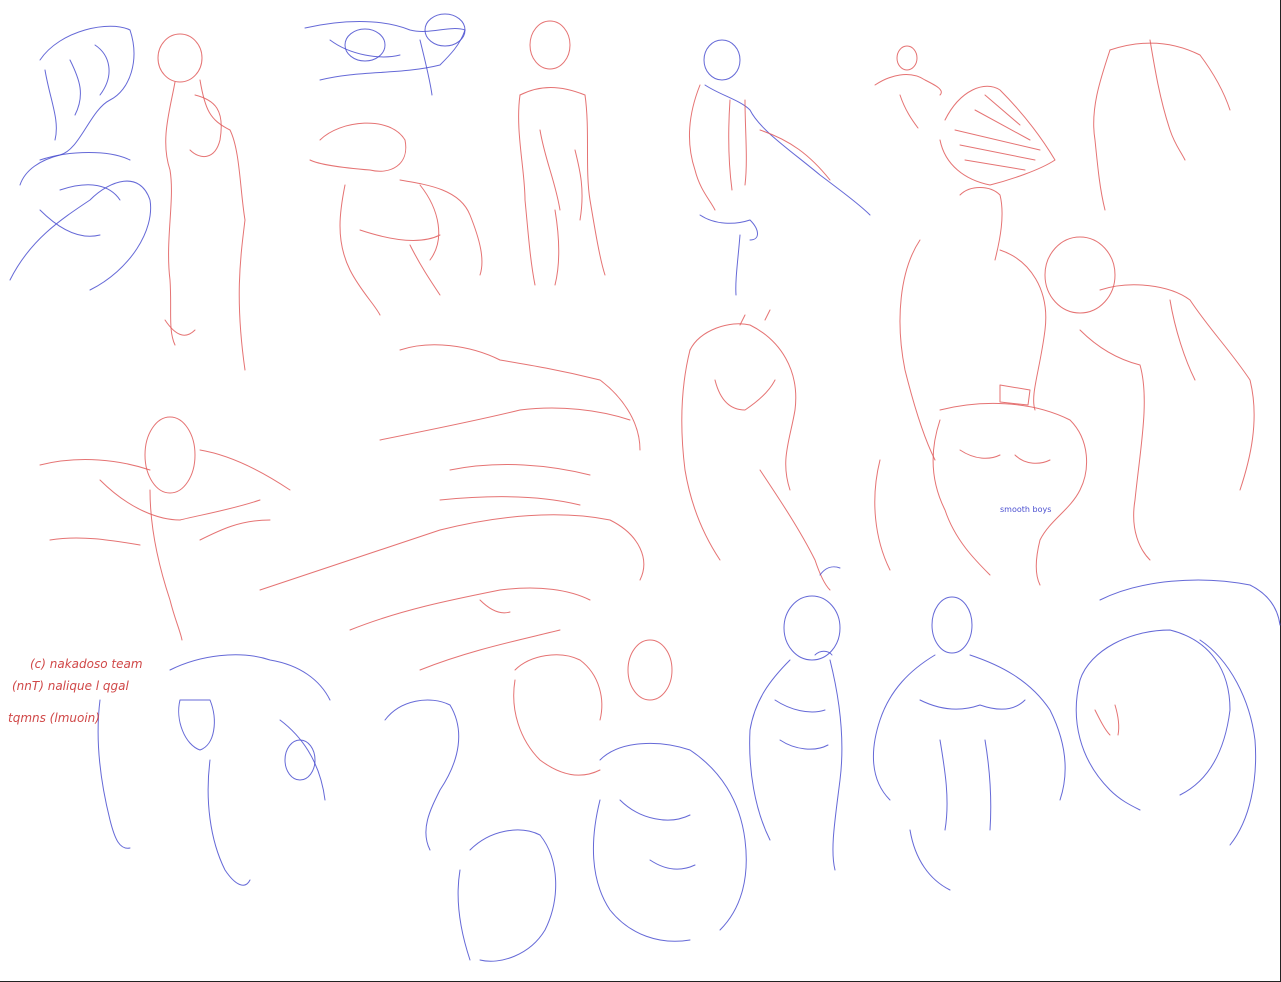 The height and width of the screenshot is (982, 1281). Describe the element at coordinates (201, 202) in the screenshot. I see `red-standing-figure-sketch` at that location.